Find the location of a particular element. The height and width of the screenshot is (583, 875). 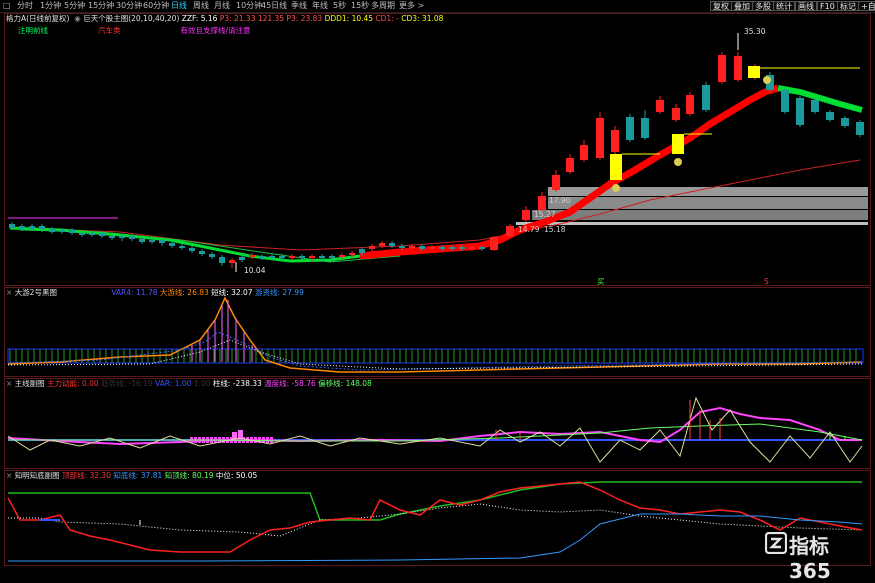

panel4-blue-line is located at coordinates (435, 537).